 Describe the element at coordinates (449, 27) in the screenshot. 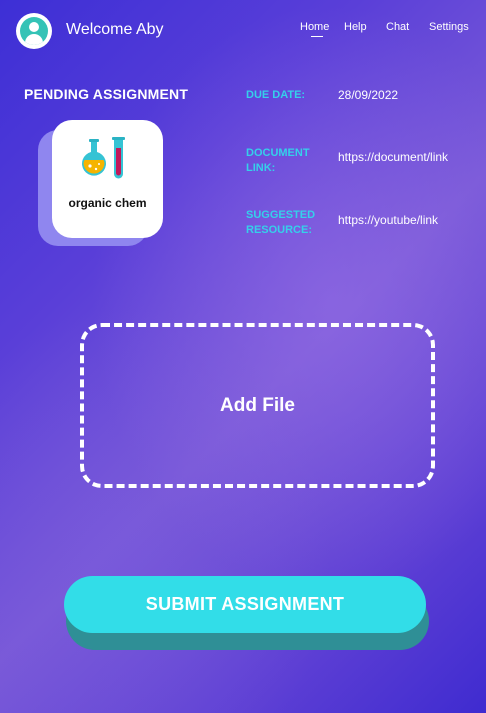

I see `nav-settings: Settings` at that location.